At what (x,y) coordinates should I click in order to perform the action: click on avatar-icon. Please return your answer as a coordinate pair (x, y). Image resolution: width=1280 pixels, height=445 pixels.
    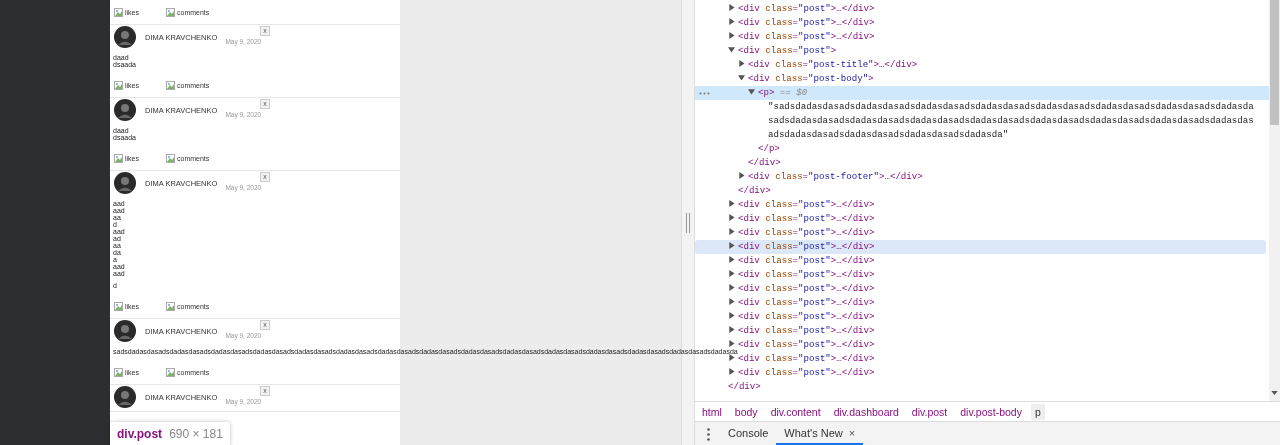
    Looking at the image, I should click on (125, 110).